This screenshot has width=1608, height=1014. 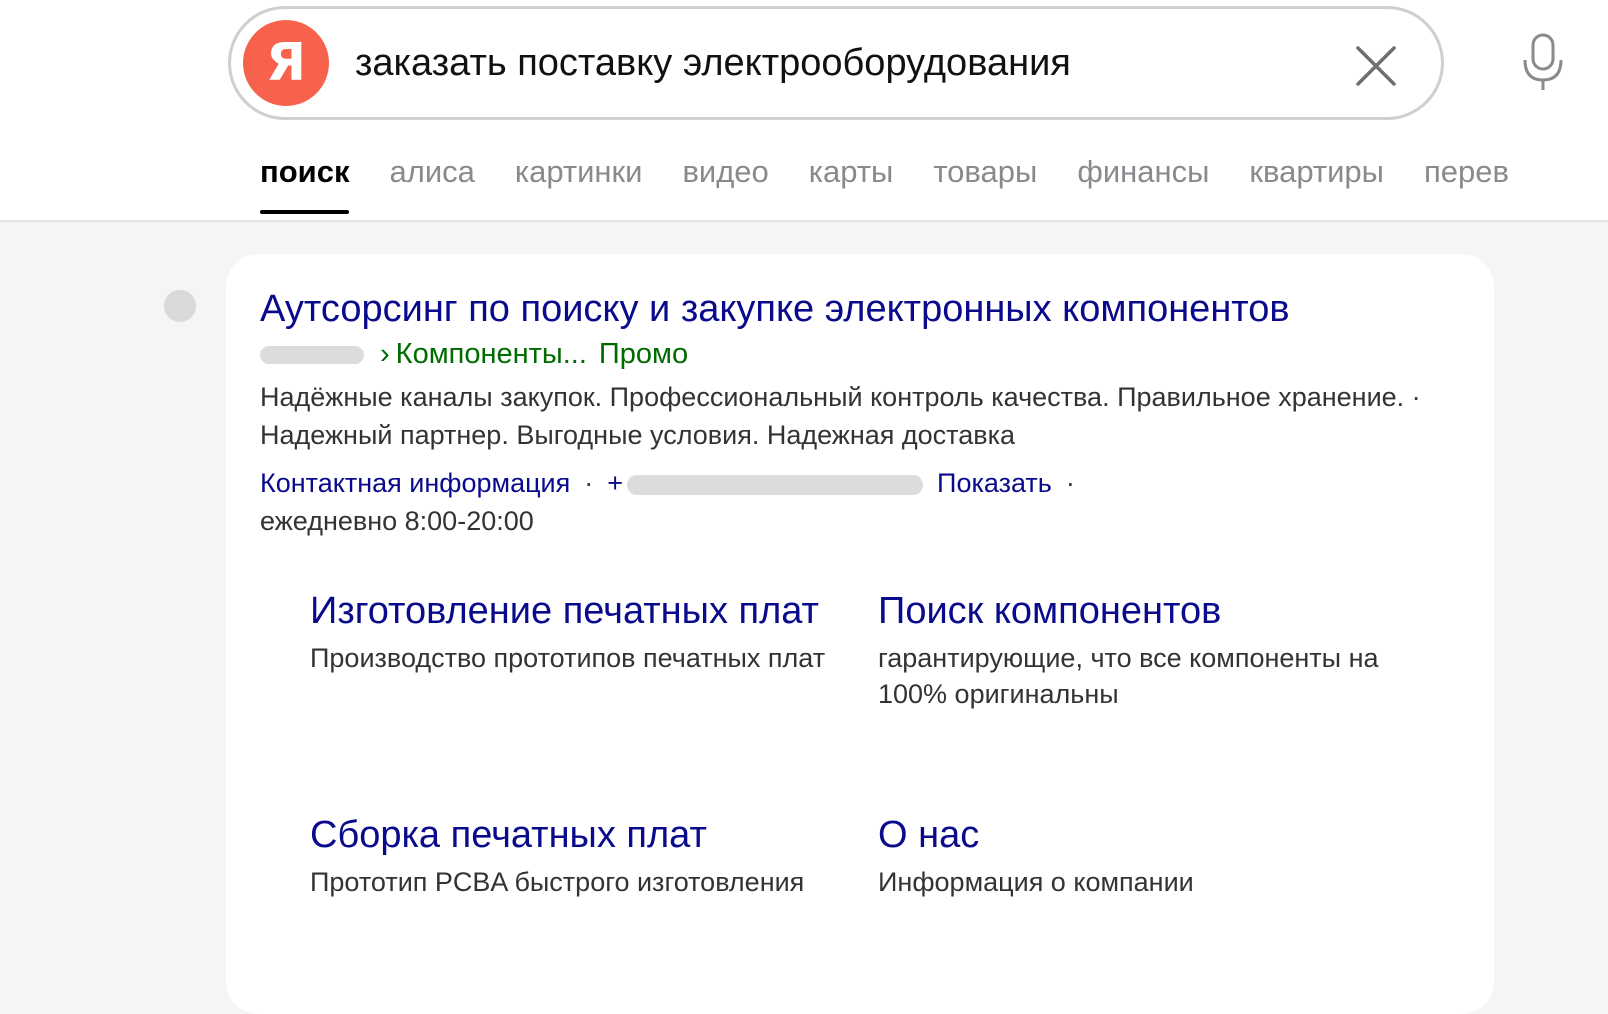 What do you see at coordinates (579, 172) in the screenshot?
I see `tab-images: картинки` at bounding box center [579, 172].